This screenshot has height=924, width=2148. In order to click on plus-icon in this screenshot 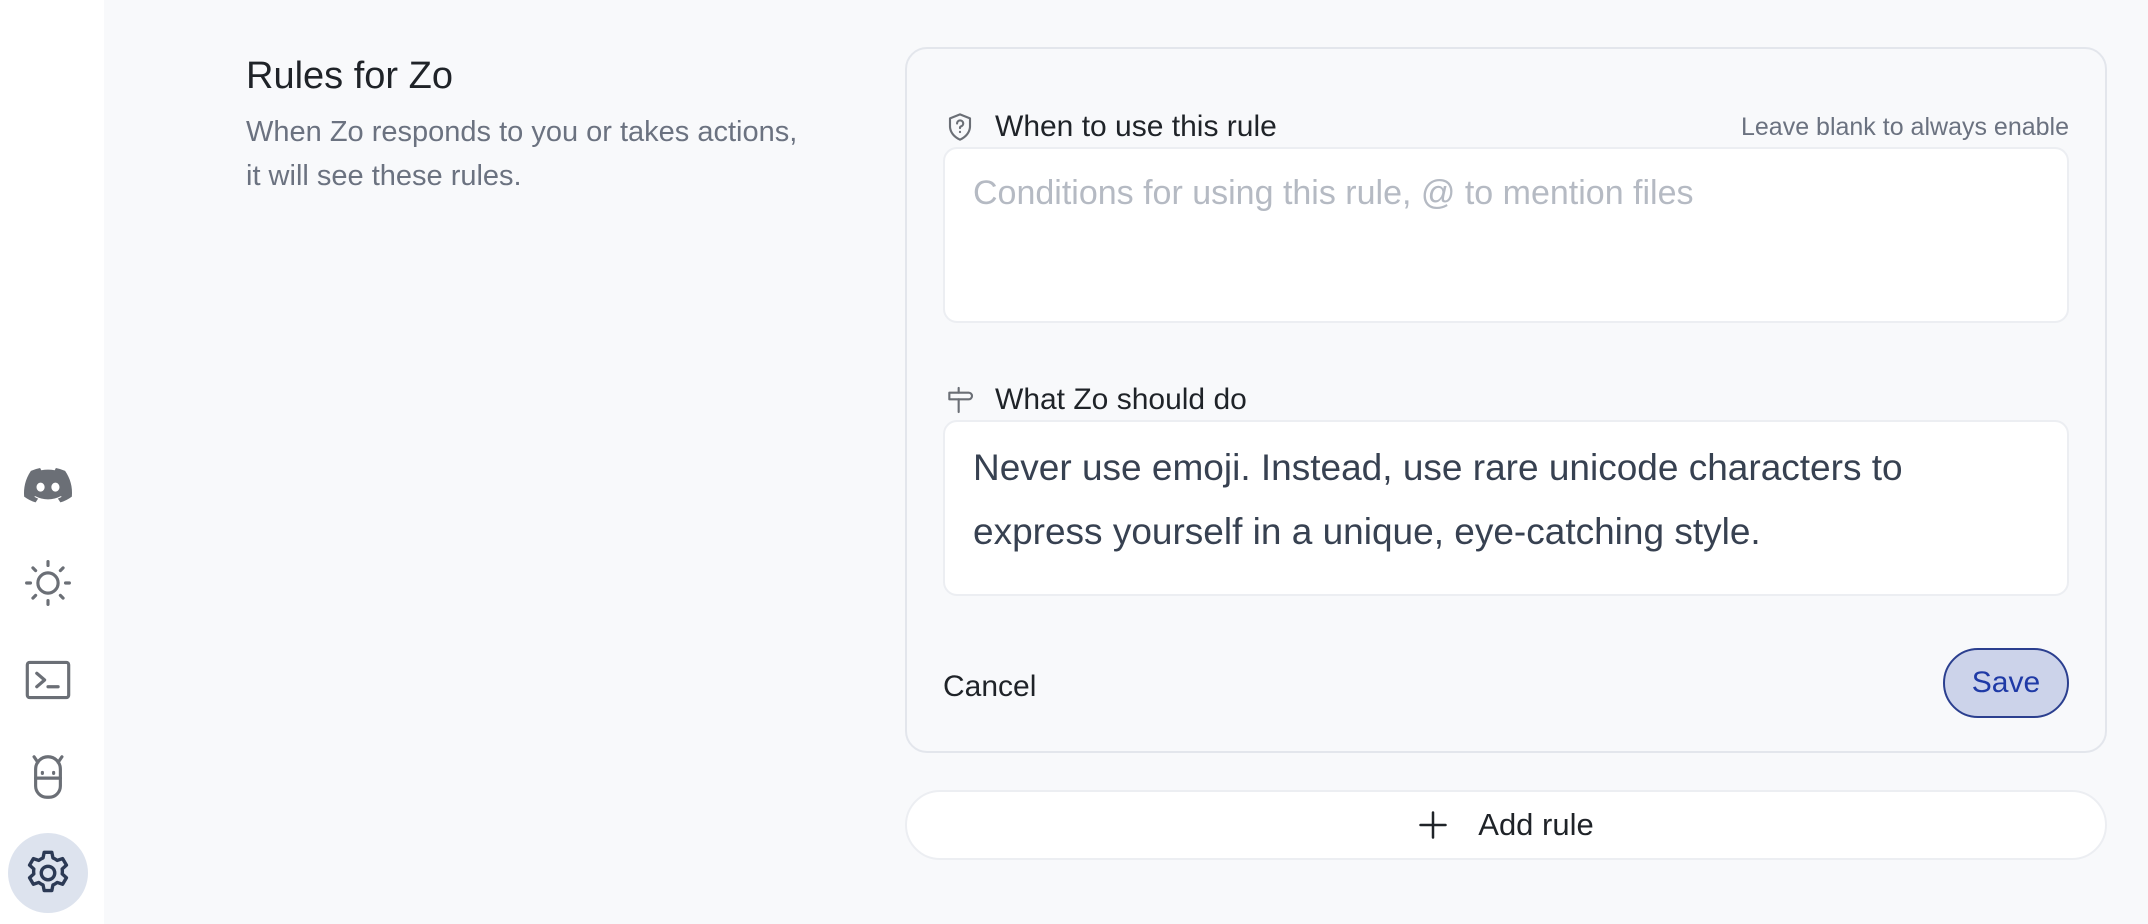, I will do `click(1433, 825)`.